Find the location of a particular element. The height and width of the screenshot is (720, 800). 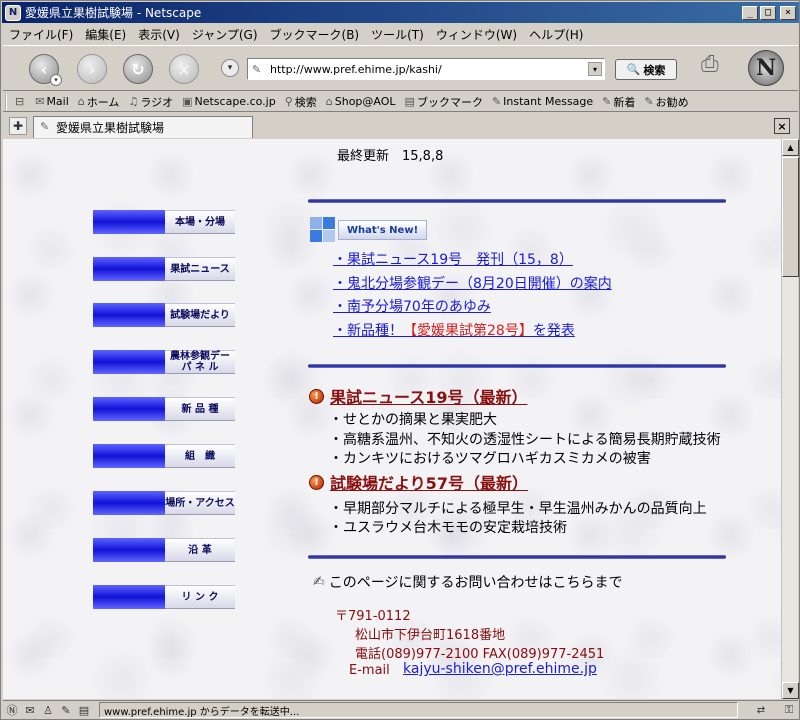

tab-active: ✎ 愛媛県立果樹試験場 is located at coordinates (143, 127).